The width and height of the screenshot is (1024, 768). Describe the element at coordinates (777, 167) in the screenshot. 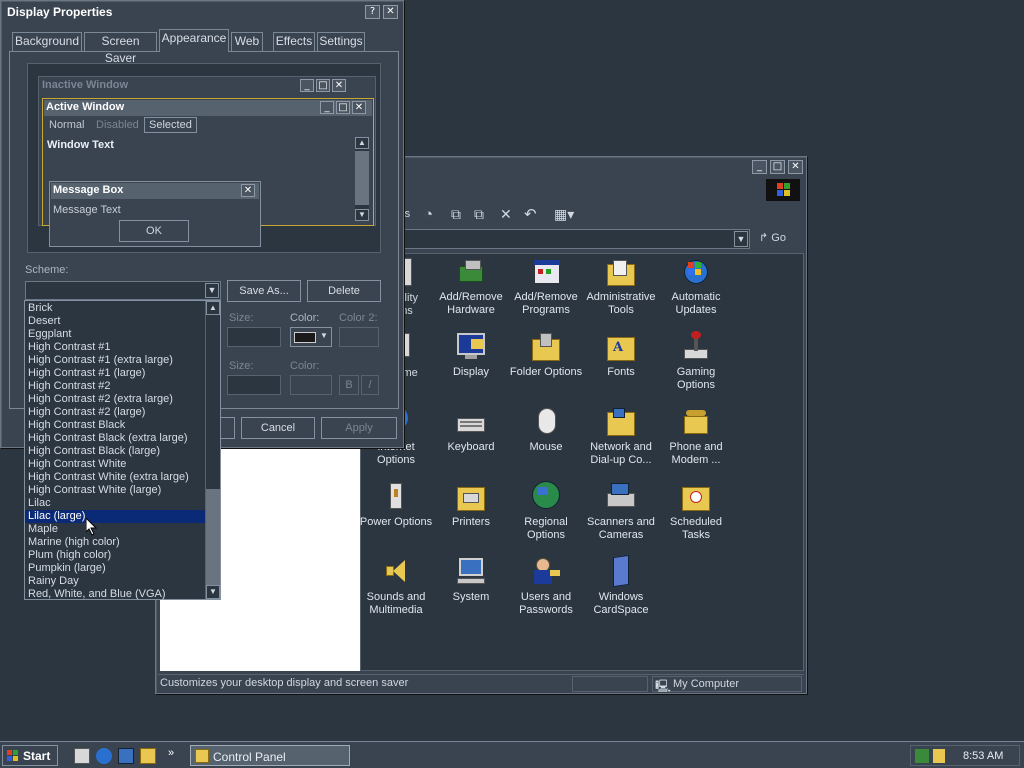

I see `maximize-button: □` at that location.